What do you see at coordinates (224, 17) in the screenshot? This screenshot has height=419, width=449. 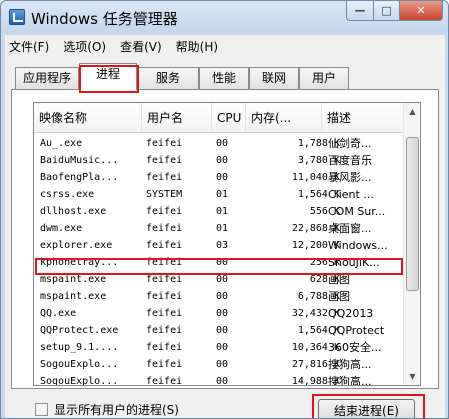 I see `title-bar: Windows 任务管理器 — □ ✕` at bounding box center [224, 17].